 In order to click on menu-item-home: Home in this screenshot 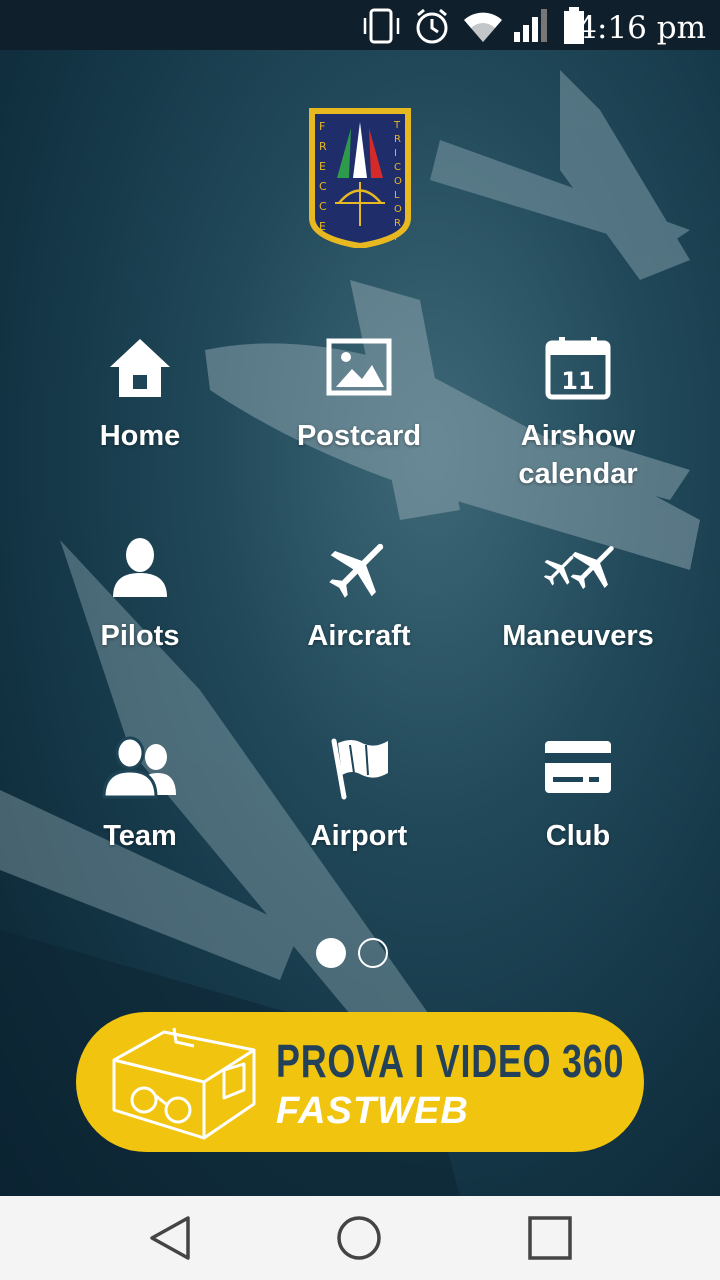, I will do `click(140, 420)`.